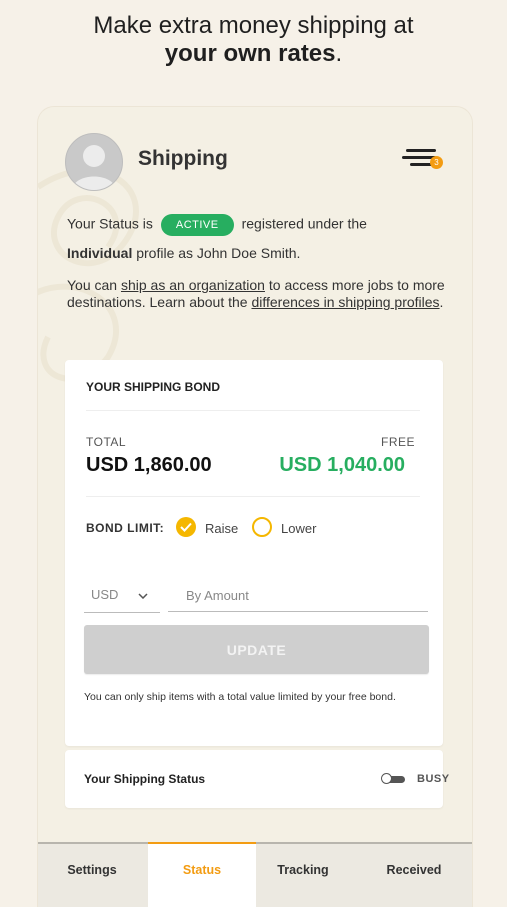  I want to click on org-text-1: You can, so click(94, 285).